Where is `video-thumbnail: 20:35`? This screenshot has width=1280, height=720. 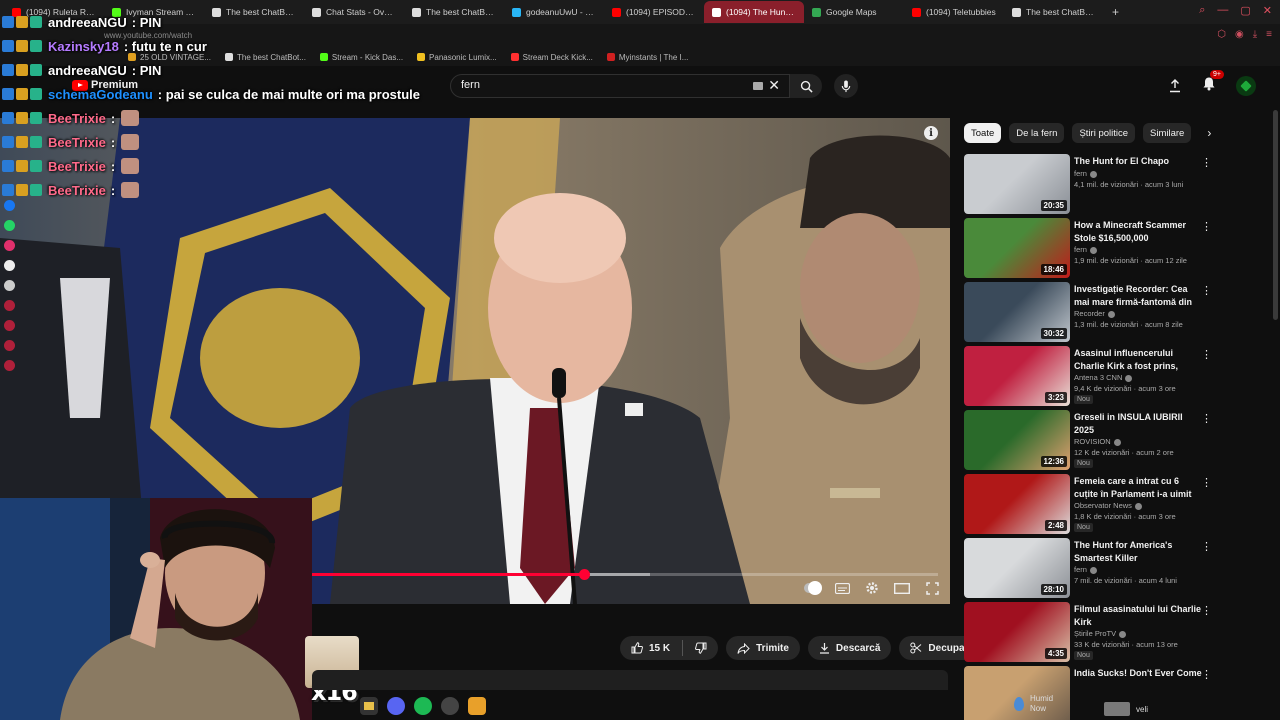
video-thumbnail: 20:35 is located at coordinates (1017, 184).